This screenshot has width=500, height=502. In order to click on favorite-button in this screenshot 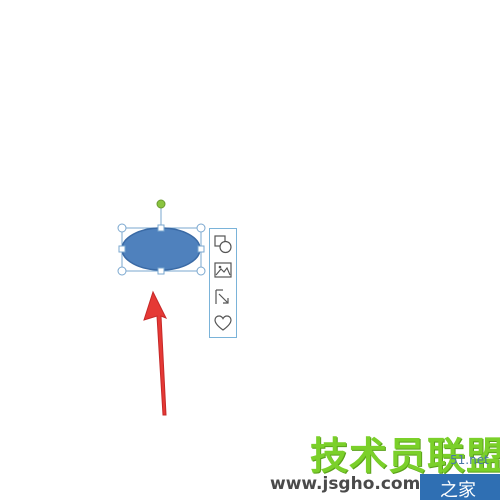, I will do `click(223, 323)`.